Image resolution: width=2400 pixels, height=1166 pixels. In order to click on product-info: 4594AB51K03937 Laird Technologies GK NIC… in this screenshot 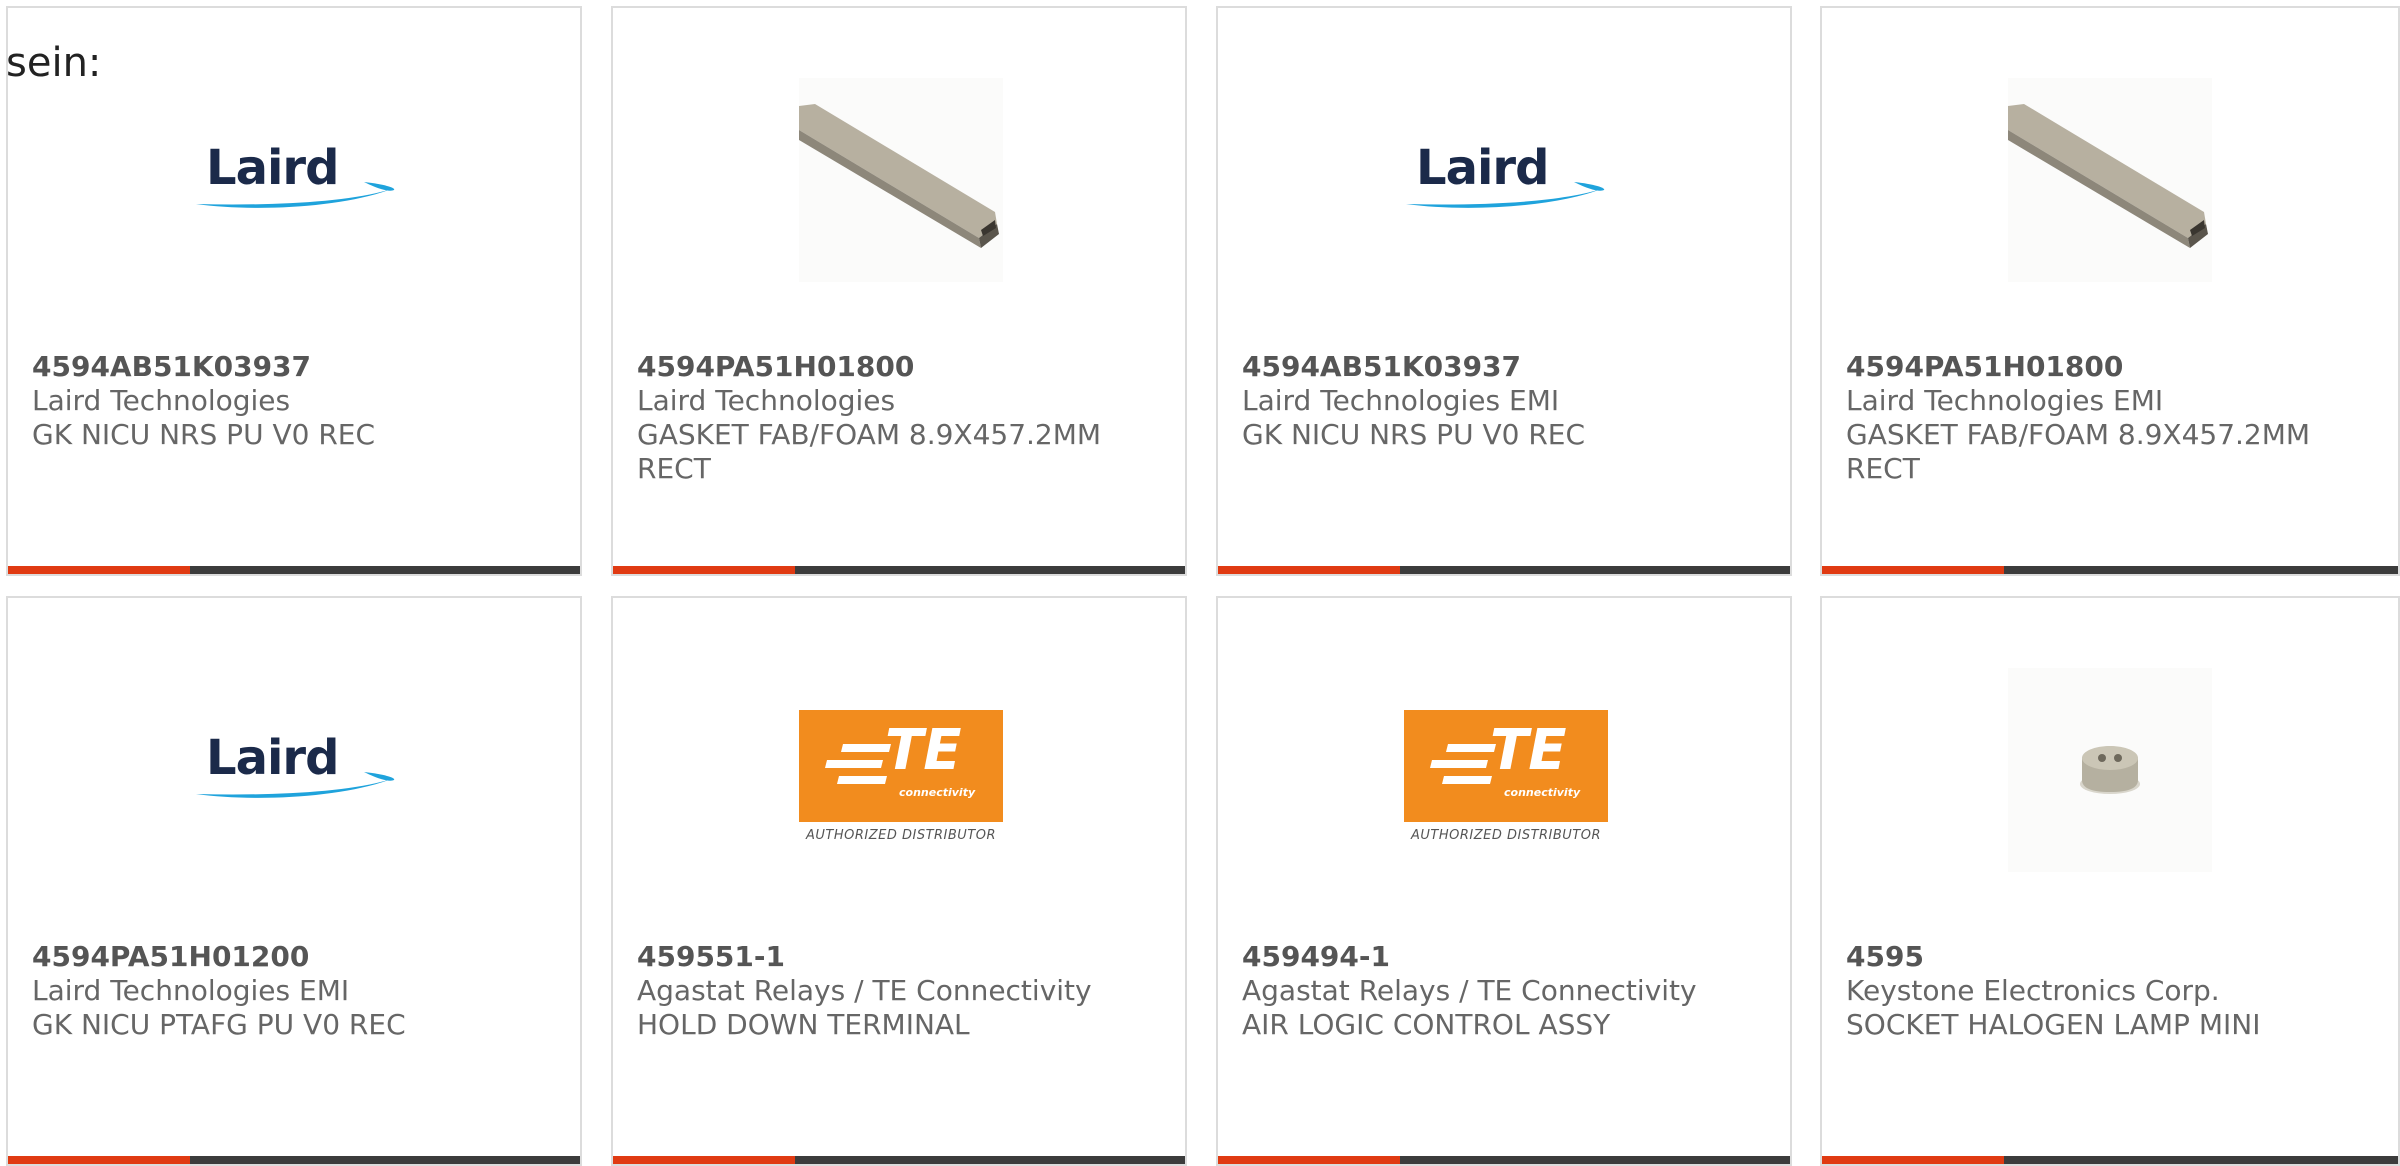, I will do `click(292, 401)`.